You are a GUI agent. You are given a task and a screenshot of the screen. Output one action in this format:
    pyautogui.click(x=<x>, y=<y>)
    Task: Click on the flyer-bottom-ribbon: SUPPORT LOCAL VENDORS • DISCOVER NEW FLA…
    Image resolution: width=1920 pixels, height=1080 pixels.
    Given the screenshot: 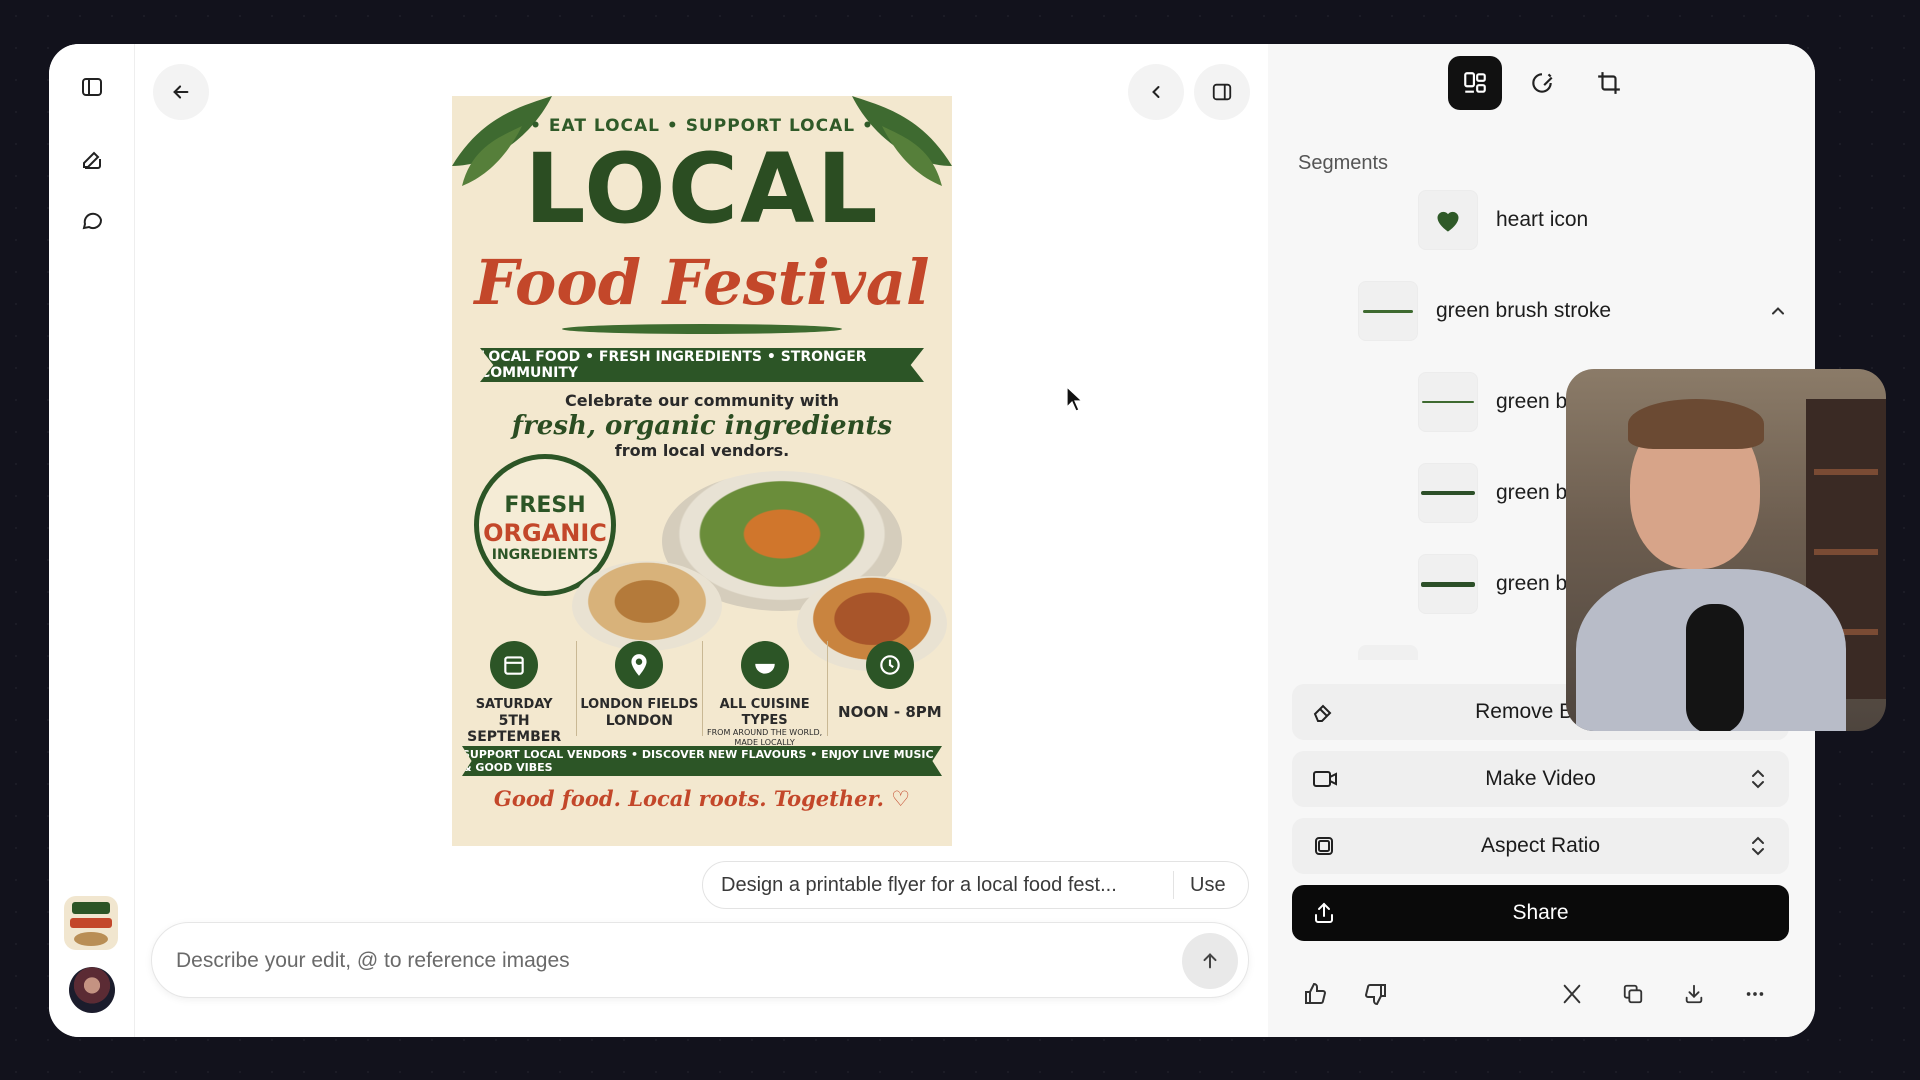 What is the action you would take?
    pyautogui.click(x=702, y=761)
    